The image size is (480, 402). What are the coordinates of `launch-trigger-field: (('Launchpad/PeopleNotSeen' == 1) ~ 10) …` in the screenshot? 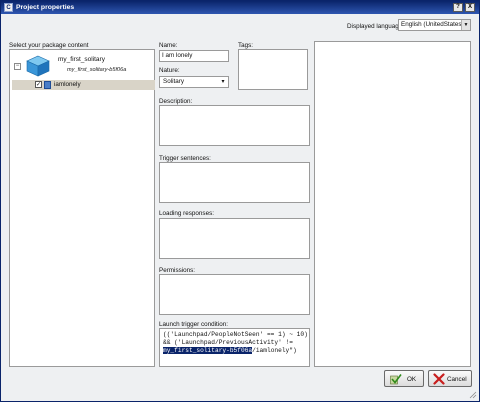 It's located at (234, 347).